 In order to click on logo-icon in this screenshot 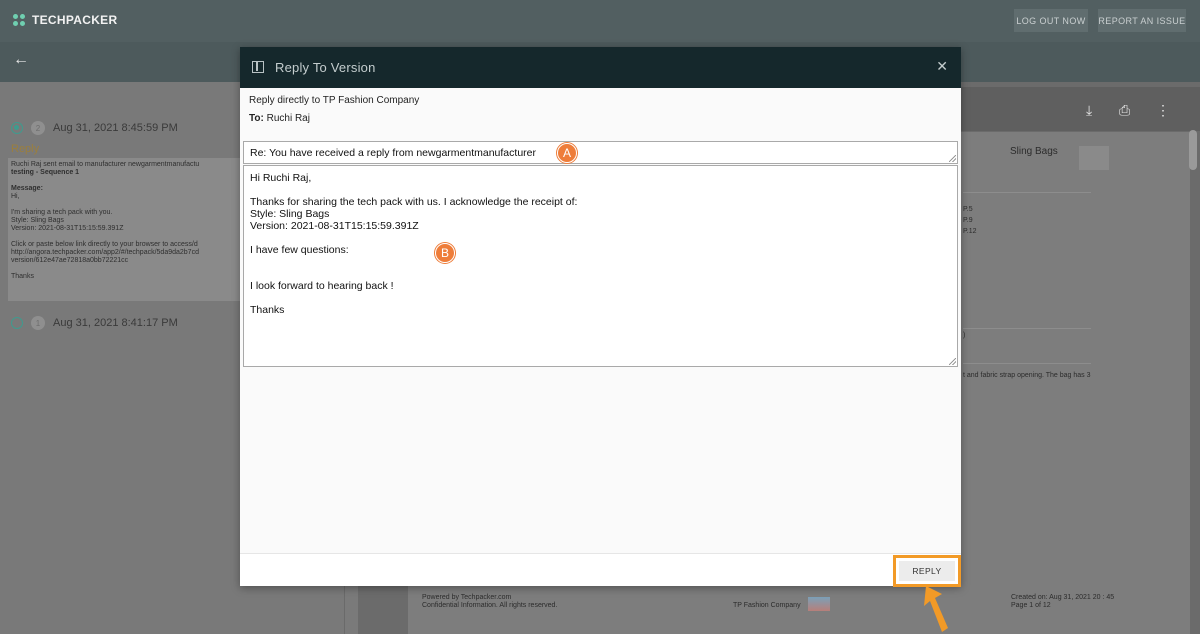, I will do `click(19, 20)`.